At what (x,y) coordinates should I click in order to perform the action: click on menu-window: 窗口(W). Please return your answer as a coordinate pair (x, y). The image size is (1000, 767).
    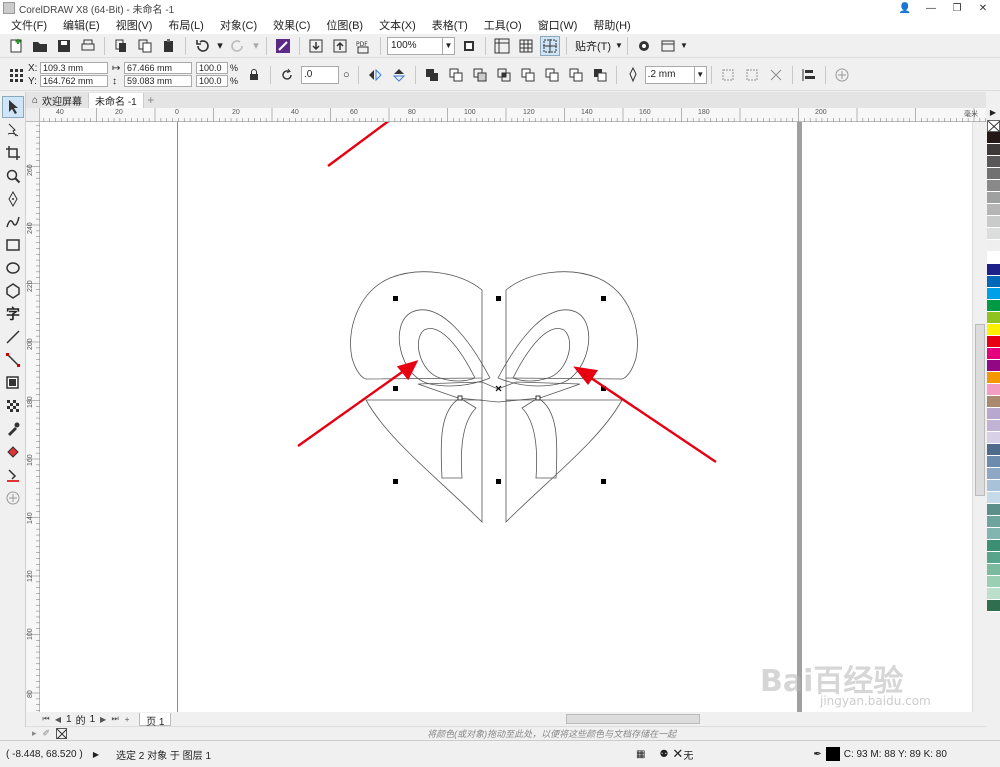
    Looking at the image, I should click on (558, 25).